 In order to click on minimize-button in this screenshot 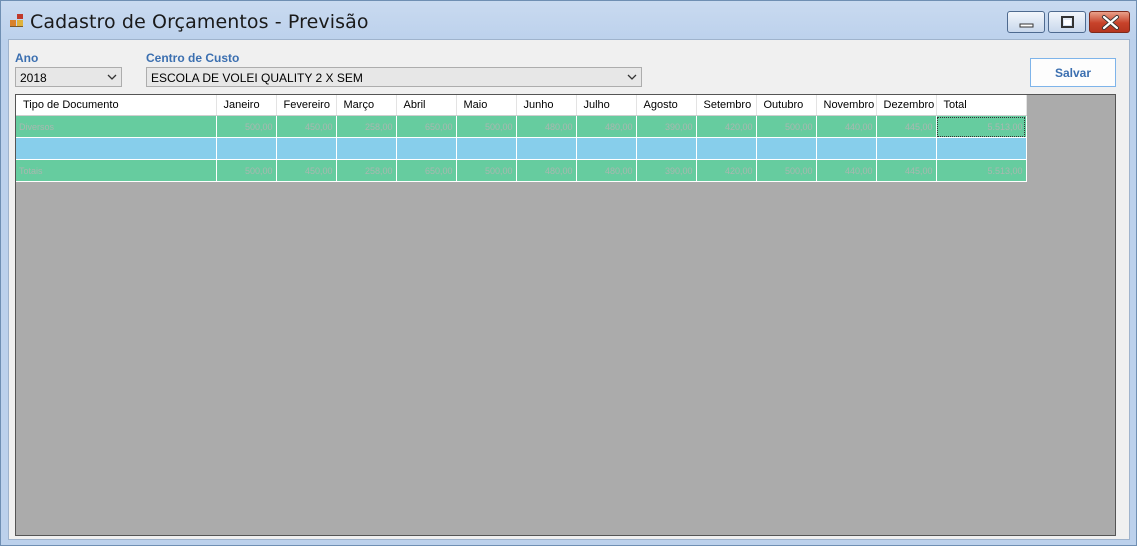, I will do `click(1026, 22)`.